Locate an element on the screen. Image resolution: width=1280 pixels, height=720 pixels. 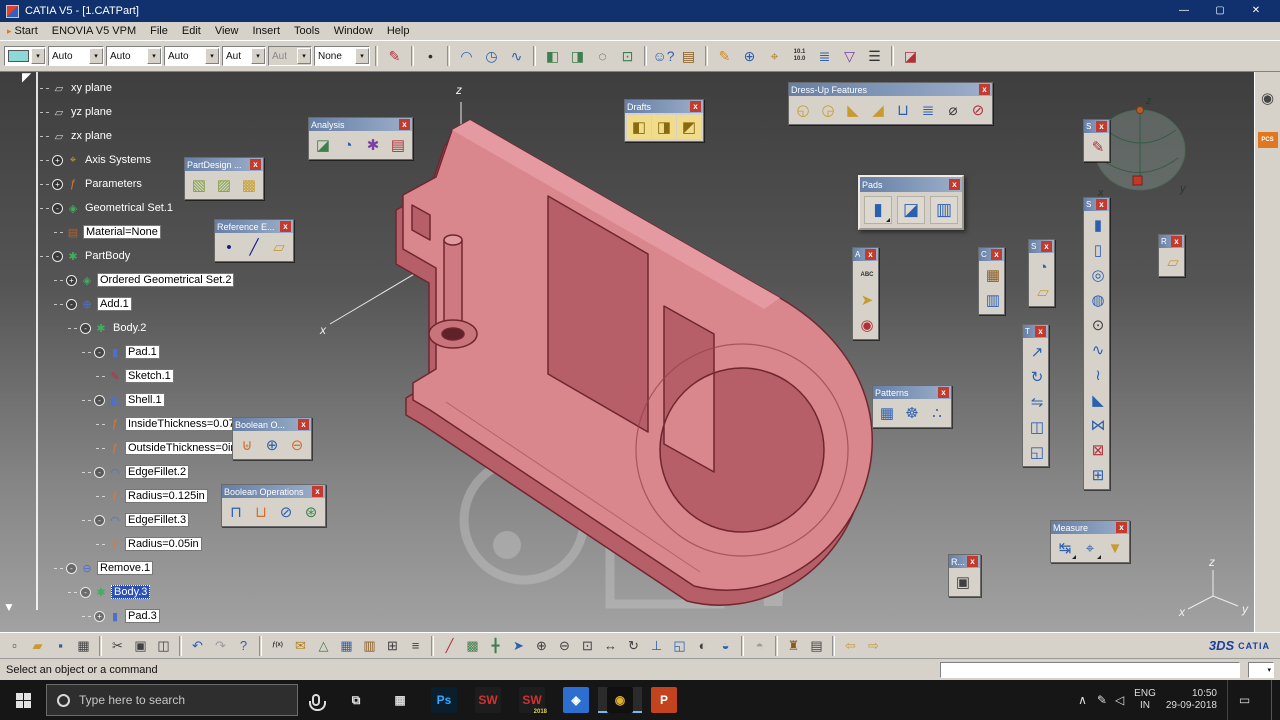
media-app: ◉ is located at coordinates (620, 700).